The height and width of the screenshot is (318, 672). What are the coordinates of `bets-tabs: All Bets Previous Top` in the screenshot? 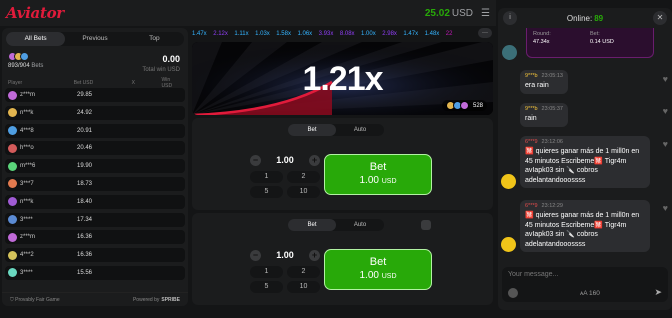 It's located at (95, 39).